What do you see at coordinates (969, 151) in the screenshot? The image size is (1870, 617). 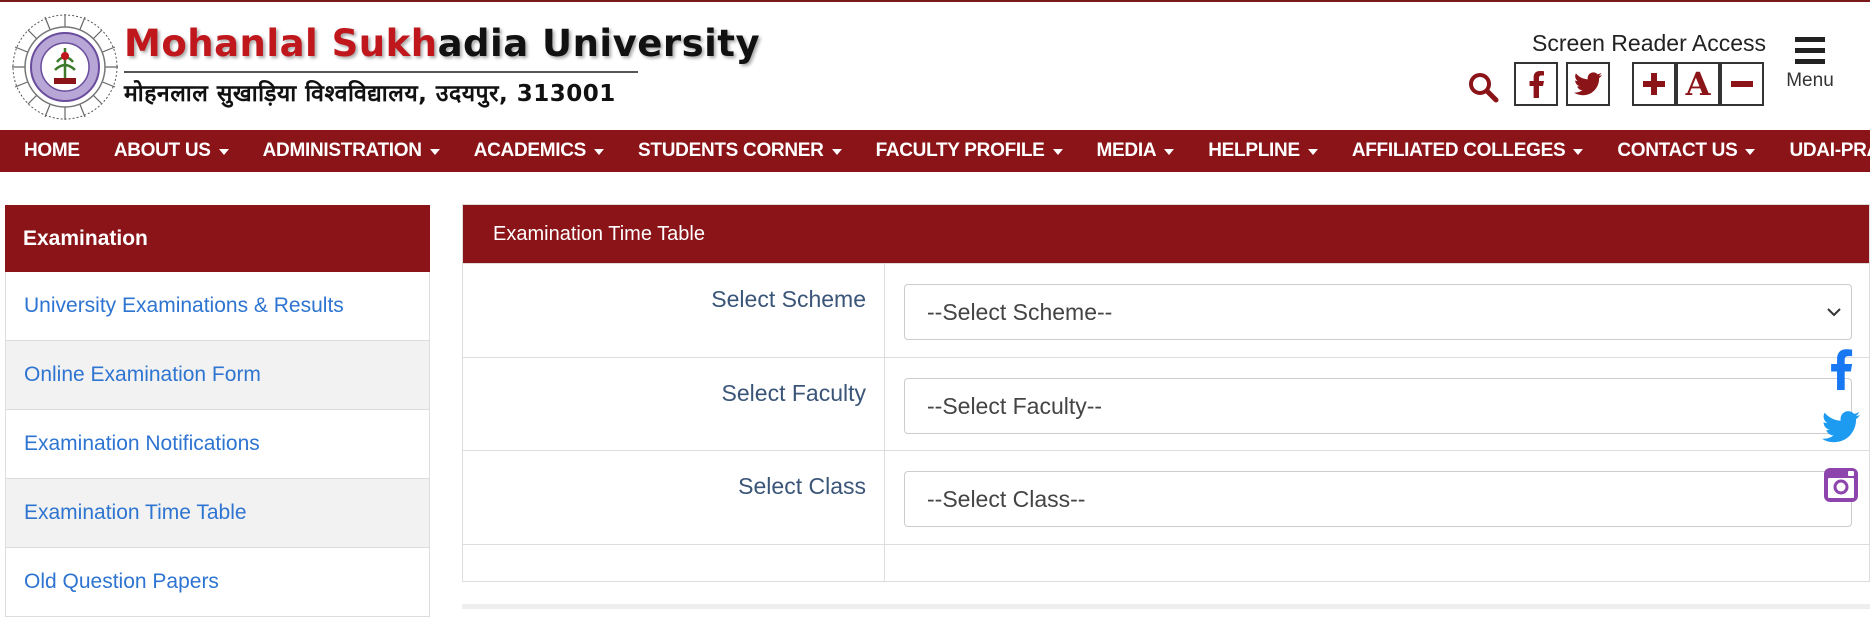 I see `nav-item-faculty-profile: FACULTY PROFILE` at bounding box center [969, 151].